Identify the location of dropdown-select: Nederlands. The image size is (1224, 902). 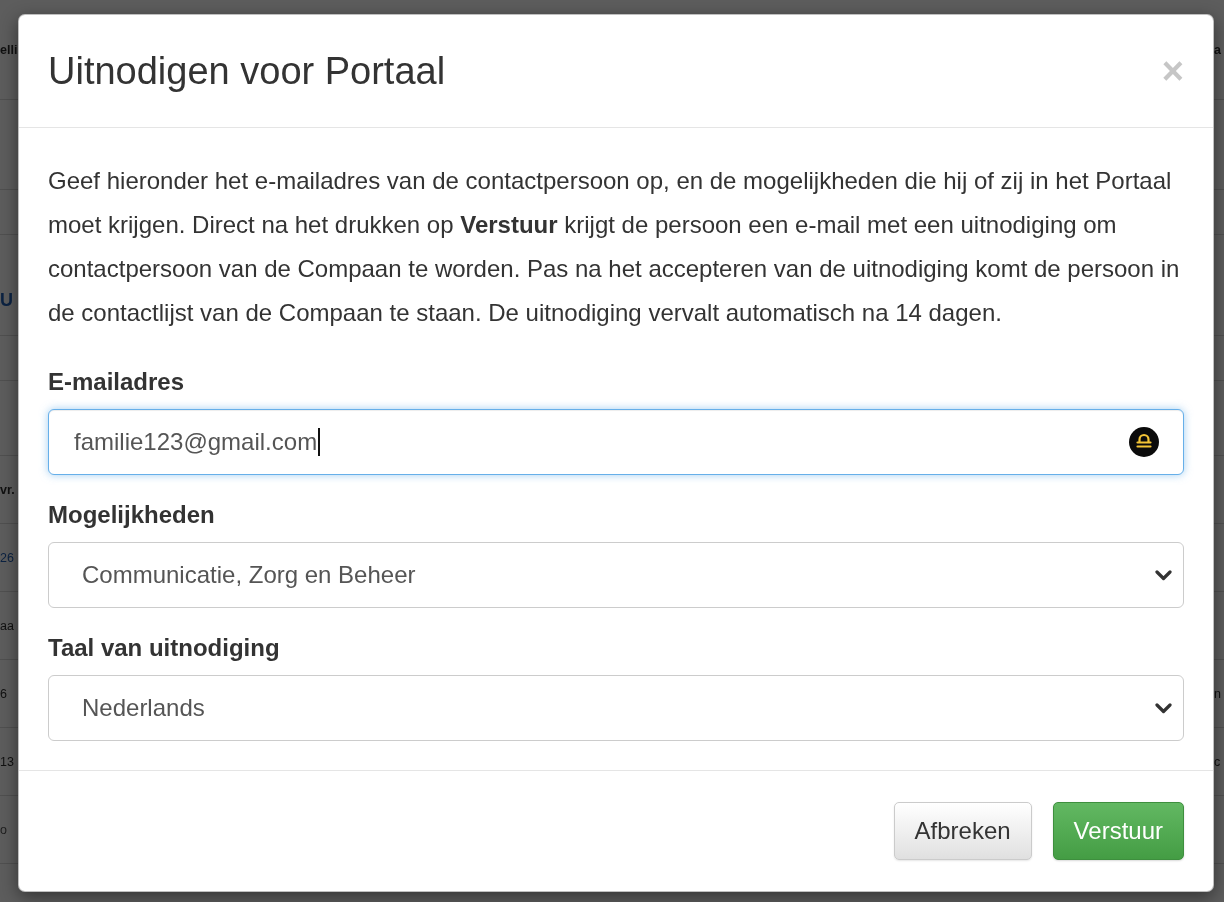
(616, 708).